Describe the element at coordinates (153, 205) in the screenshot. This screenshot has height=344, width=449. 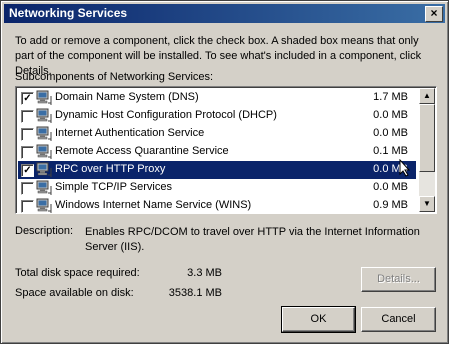
I see `item-label: Windows Internet Name Service (WINS)` at that location.